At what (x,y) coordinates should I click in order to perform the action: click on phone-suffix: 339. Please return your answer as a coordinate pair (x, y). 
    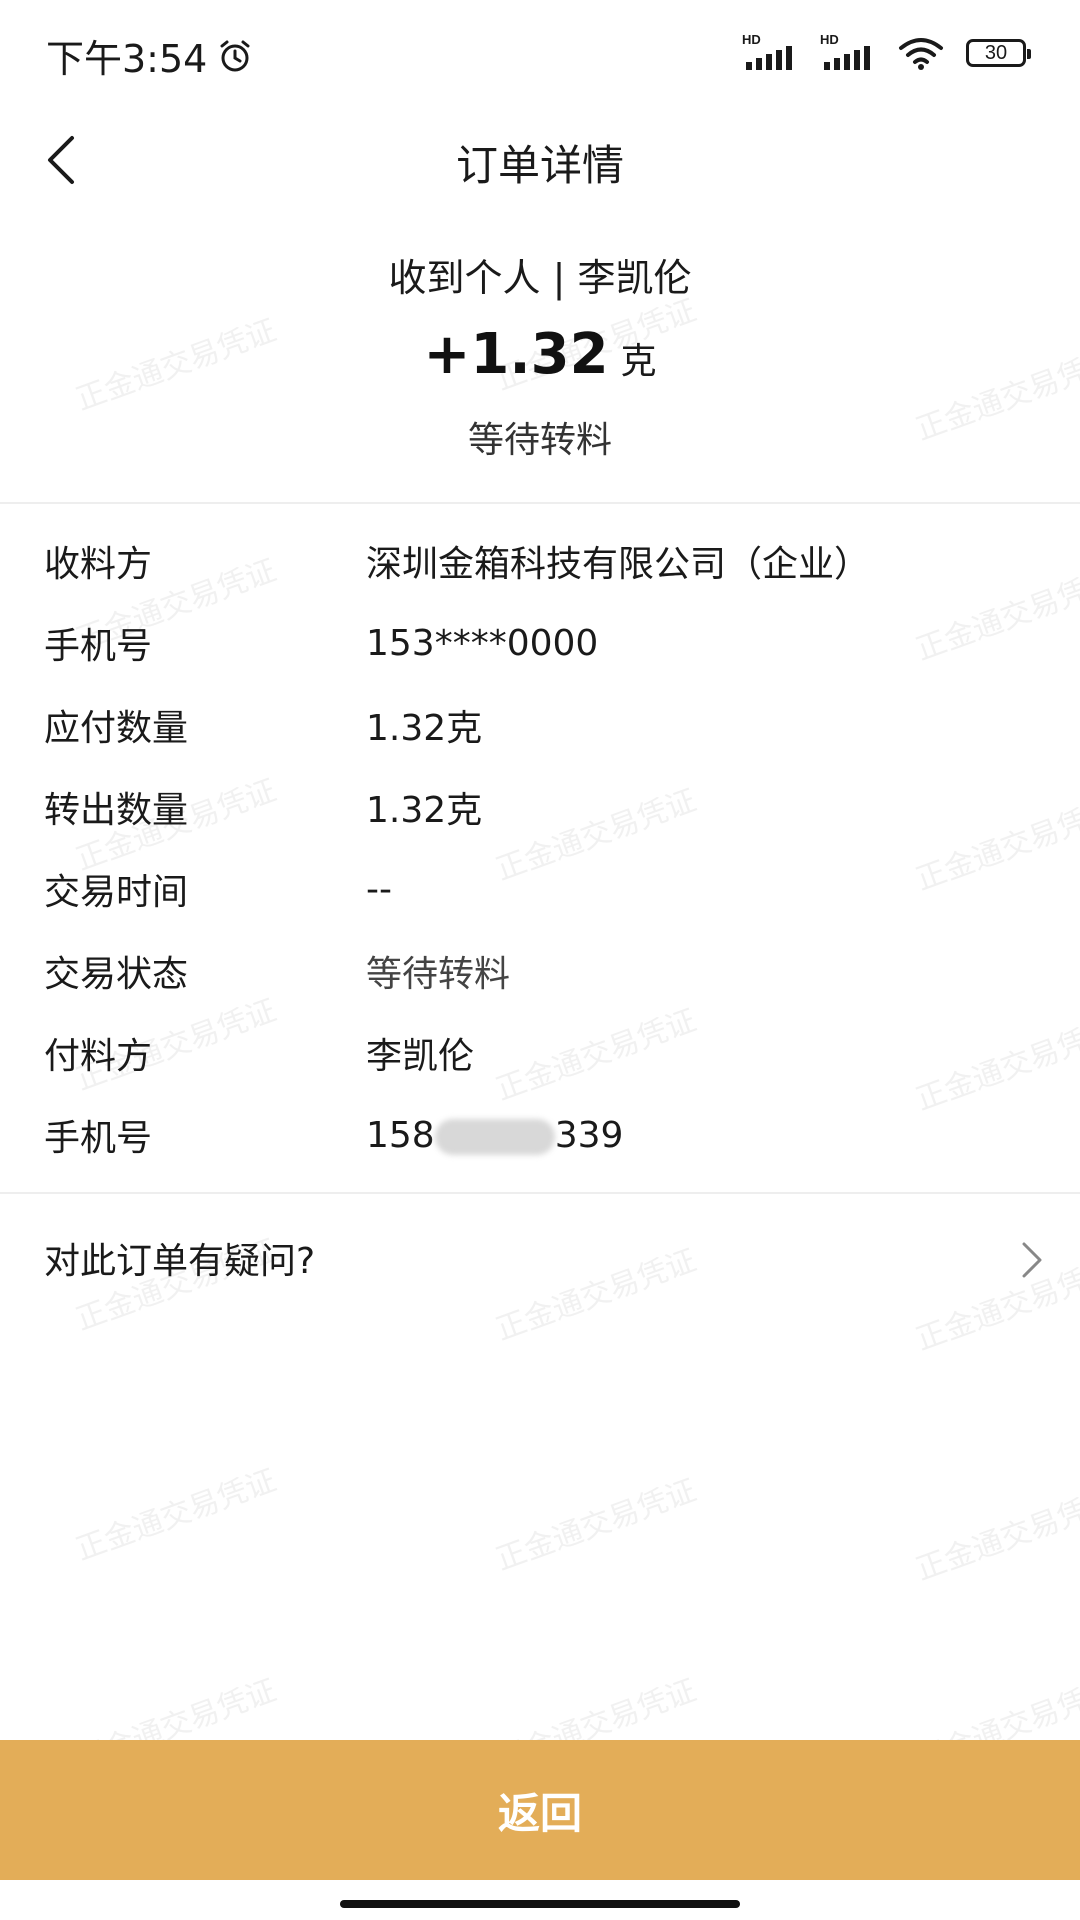
    Looking at the image, I should click on (589, 1135).